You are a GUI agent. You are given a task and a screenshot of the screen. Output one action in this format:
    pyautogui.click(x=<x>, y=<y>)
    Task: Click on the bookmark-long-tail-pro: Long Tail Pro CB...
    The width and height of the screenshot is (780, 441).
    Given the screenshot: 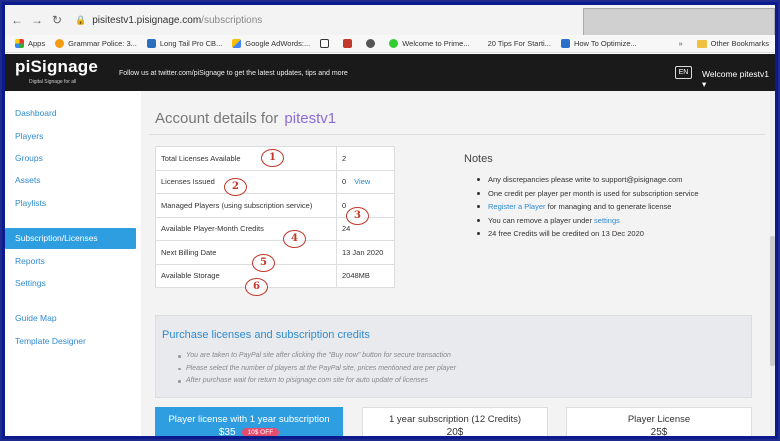 What is the action you would take?
    pyautogui.click(x=184, y=43)
    